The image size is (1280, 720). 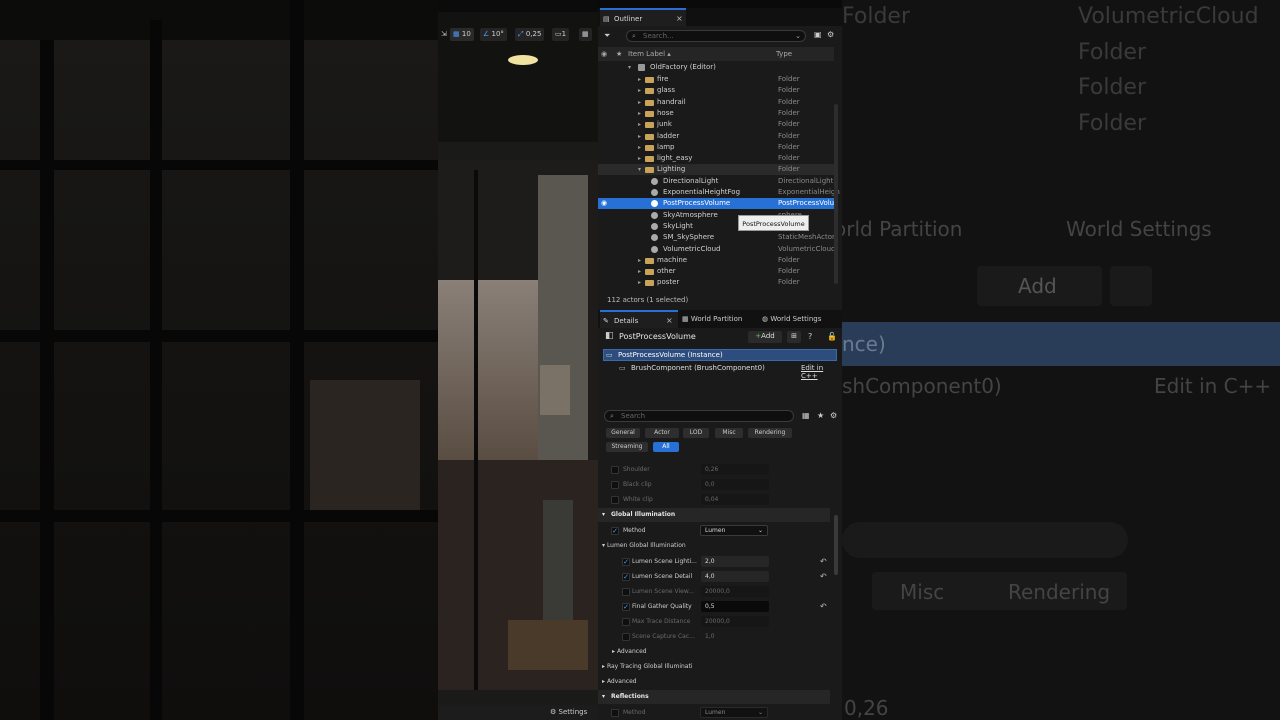 What do you see at coordinates (810, 336) in the screenshot?
I see `help-icon: ?` at bounding box center [810, 336].